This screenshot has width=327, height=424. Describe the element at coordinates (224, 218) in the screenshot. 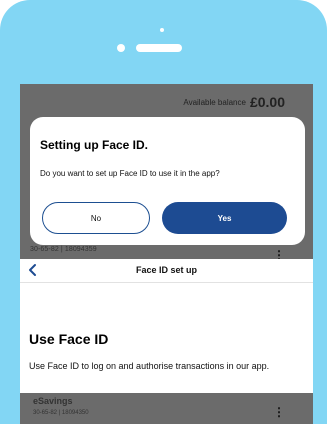

I see `yes-button: Yes` at that location.